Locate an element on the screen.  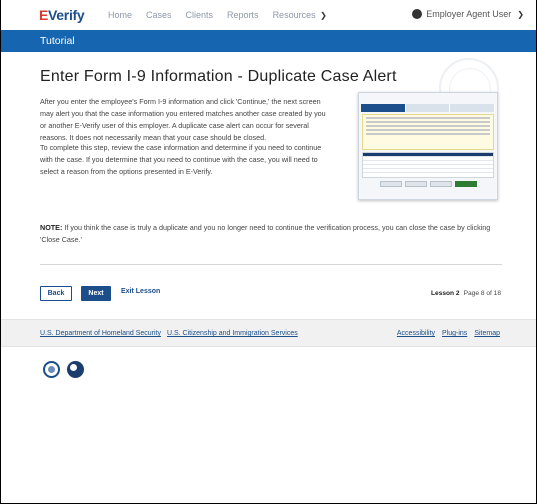
everify-logo: EVerify is located at coordinates (62, 15).